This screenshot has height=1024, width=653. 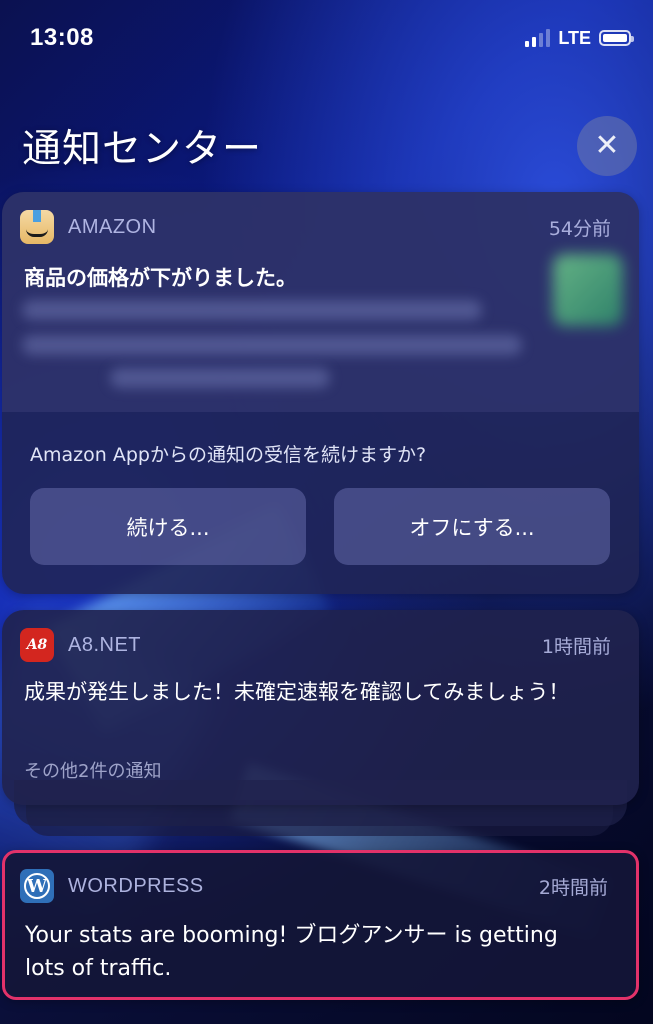 What do you see at coordinates (105, 644) in the screenshot?
I see `a8-app-name: A8.NET` at bounding box center [105, 644].